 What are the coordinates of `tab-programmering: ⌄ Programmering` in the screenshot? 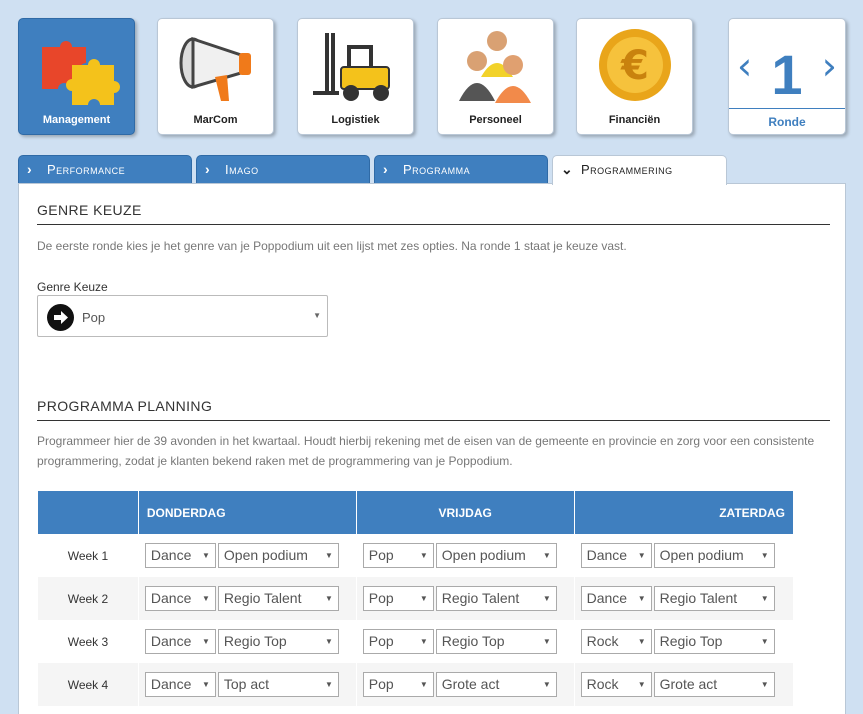 It's located at (639, 170).